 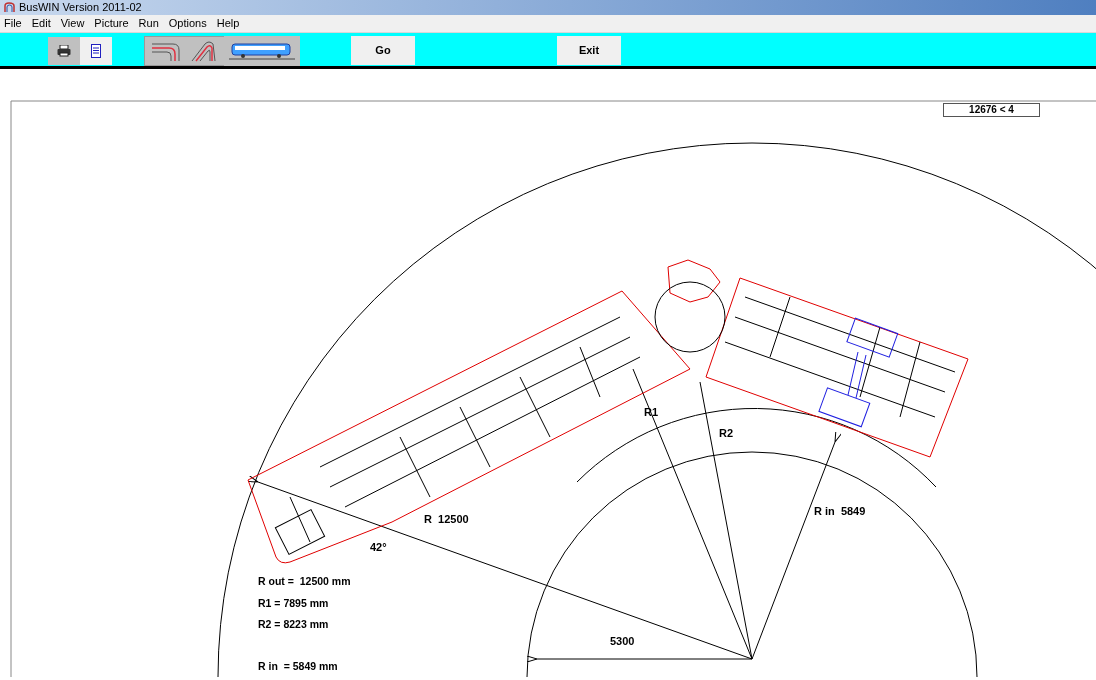 What do you see at coordinates (166, 51) in the screenshot?
I see `road-turn-icon` at bounding box center [166, 51].